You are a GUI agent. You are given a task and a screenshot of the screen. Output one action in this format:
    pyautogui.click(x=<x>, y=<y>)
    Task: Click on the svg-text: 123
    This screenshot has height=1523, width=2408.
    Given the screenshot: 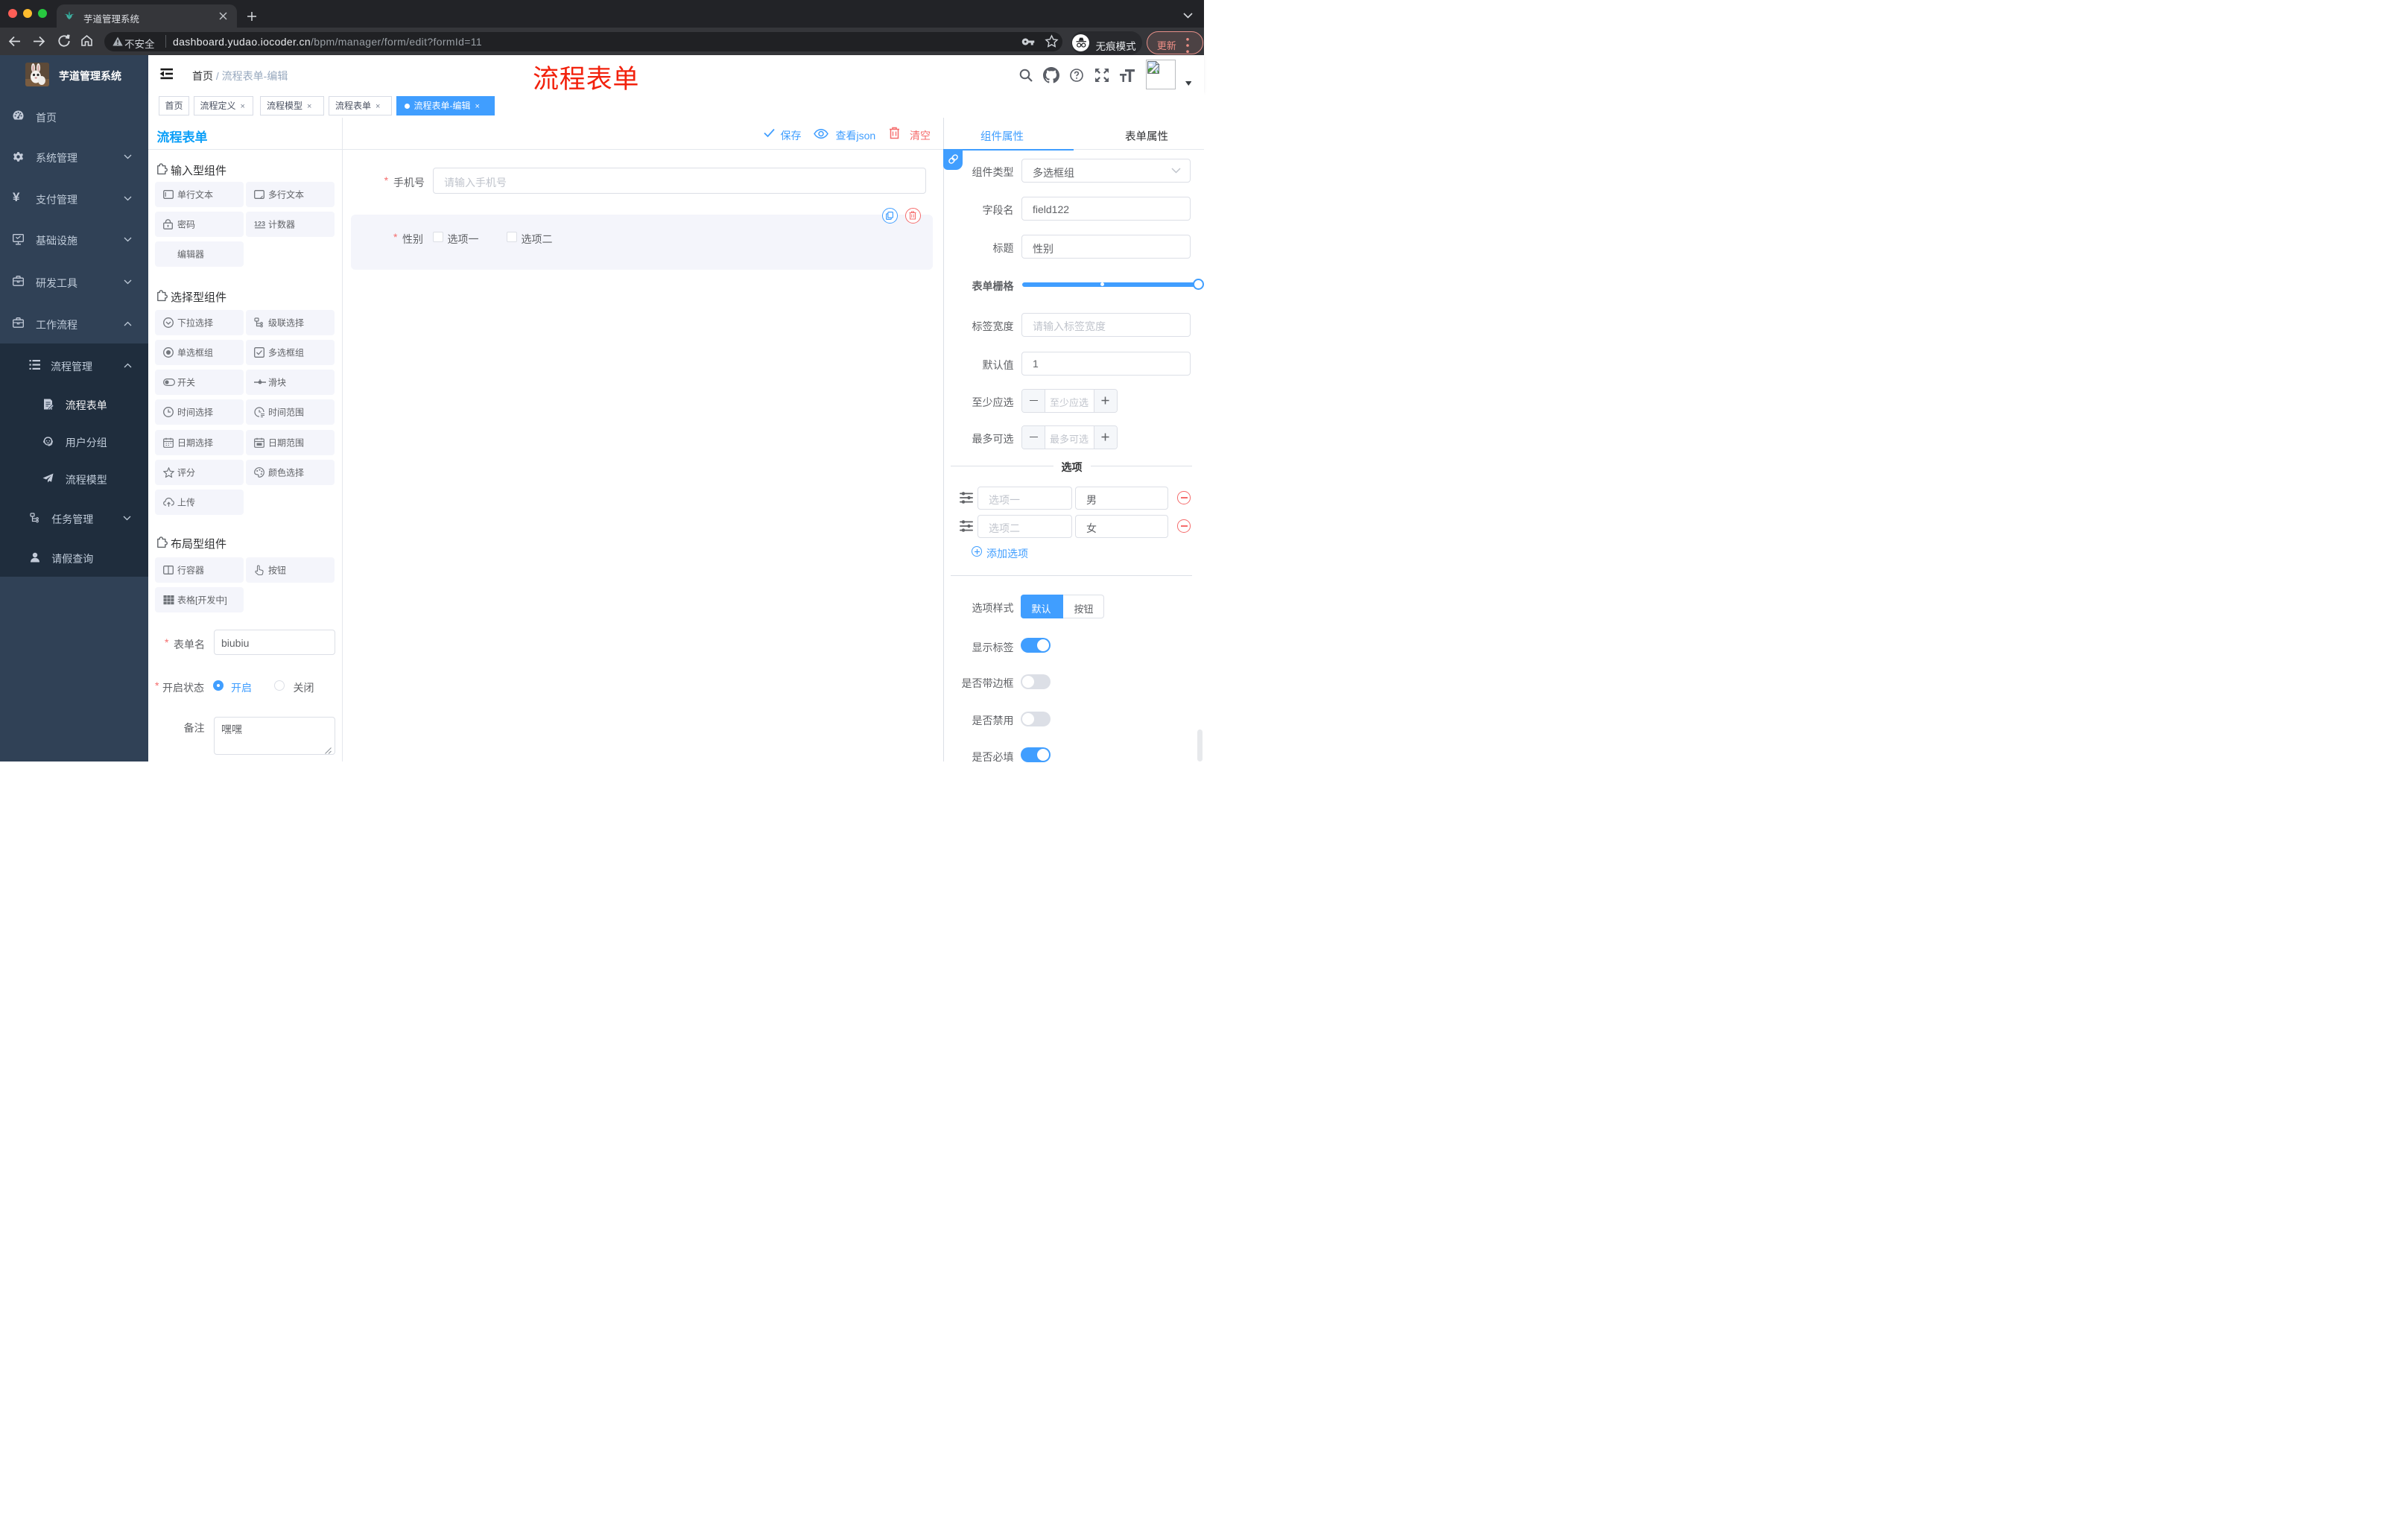 What is the action you would take?
    pyautogui.click(x=259, y=224)
    